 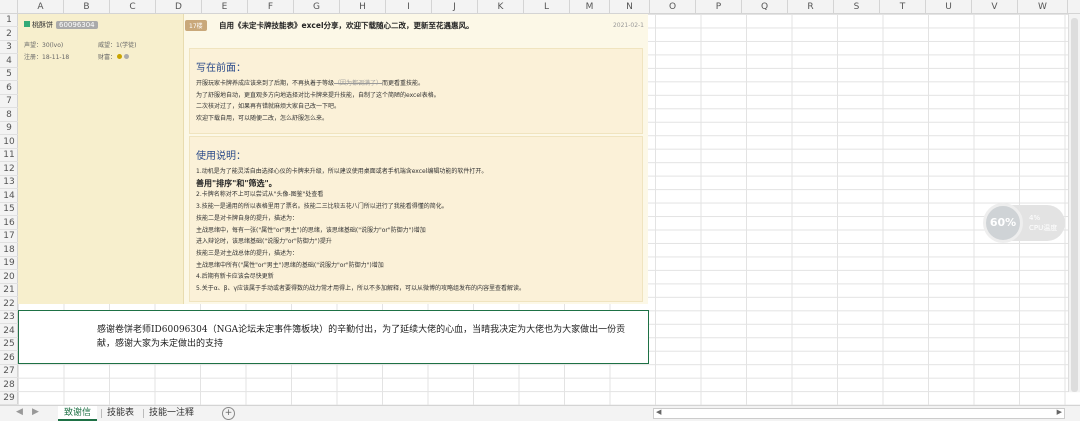 What do you see at coordinates (225, 7) in the screenshot?
I see `col-header-e: E` at bounding box center [225, 7].